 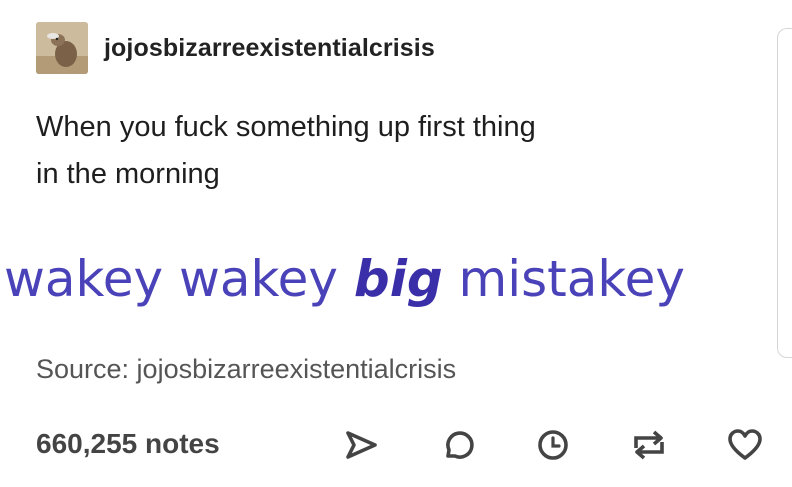 I want to click on share-button, so click(x=361, y=445).